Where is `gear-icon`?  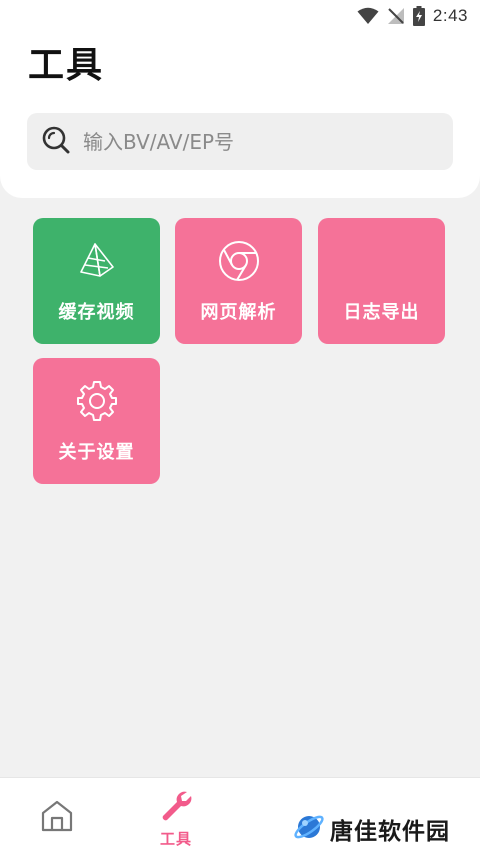 gear-icon is located at coordinates (97, 401).